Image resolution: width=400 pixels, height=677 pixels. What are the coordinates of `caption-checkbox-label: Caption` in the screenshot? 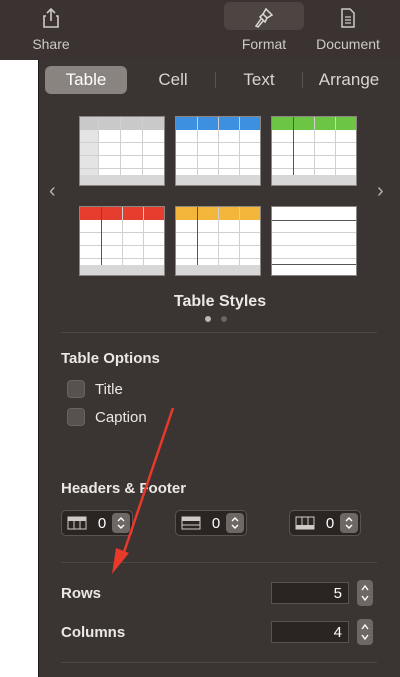 It's located at (121, 417).